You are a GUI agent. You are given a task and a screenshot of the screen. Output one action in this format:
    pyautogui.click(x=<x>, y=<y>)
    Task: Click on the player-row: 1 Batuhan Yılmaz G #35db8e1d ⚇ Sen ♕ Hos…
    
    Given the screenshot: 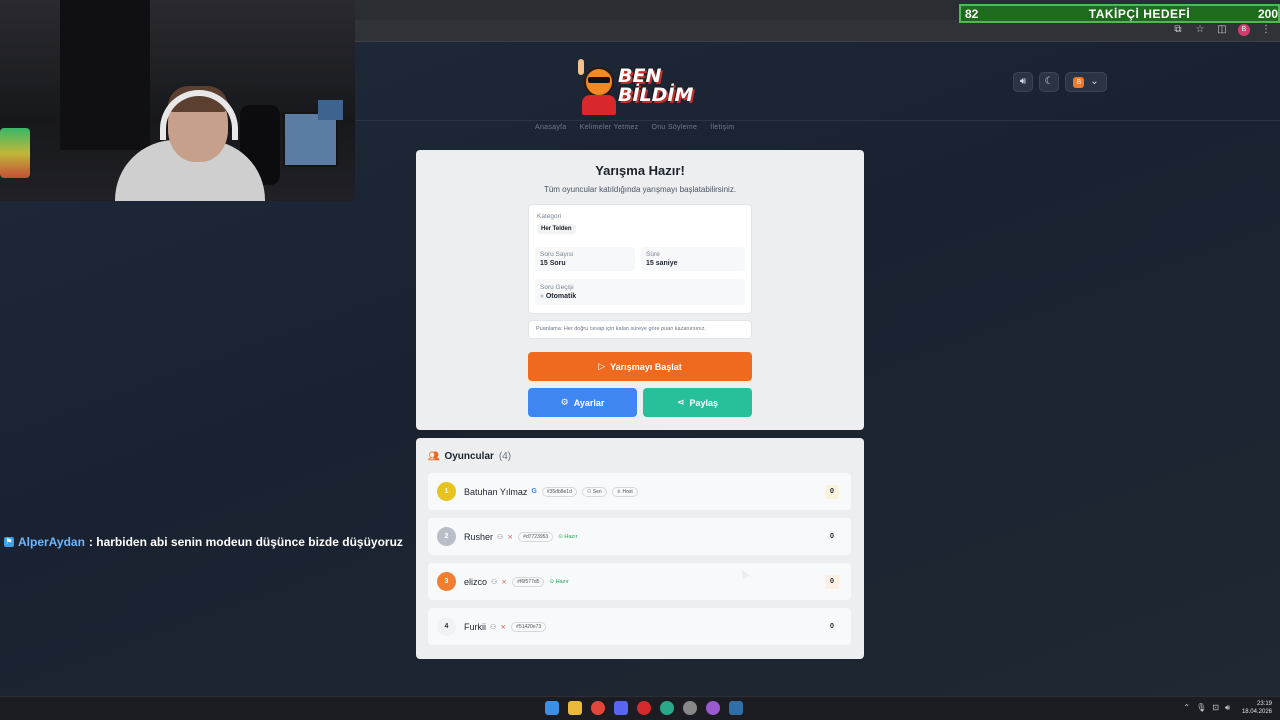 What is the action you would take?
    pyautogui.click(x=639, y=491)
    